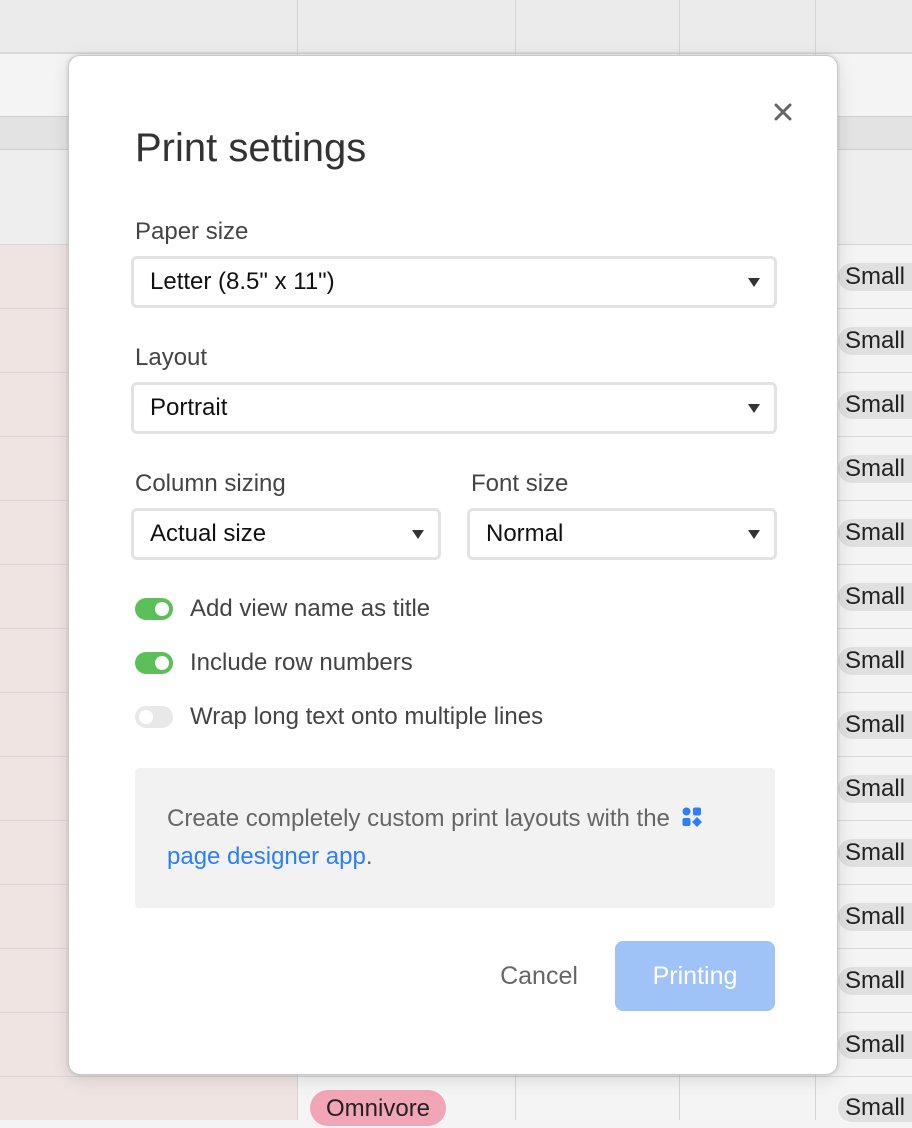 The height and width of the screenshot is (1128, 912). What do you see at coordinates (520, 483) in the screenshot?
I see `font-size-label: Font size` at bounding box center [520, 483].